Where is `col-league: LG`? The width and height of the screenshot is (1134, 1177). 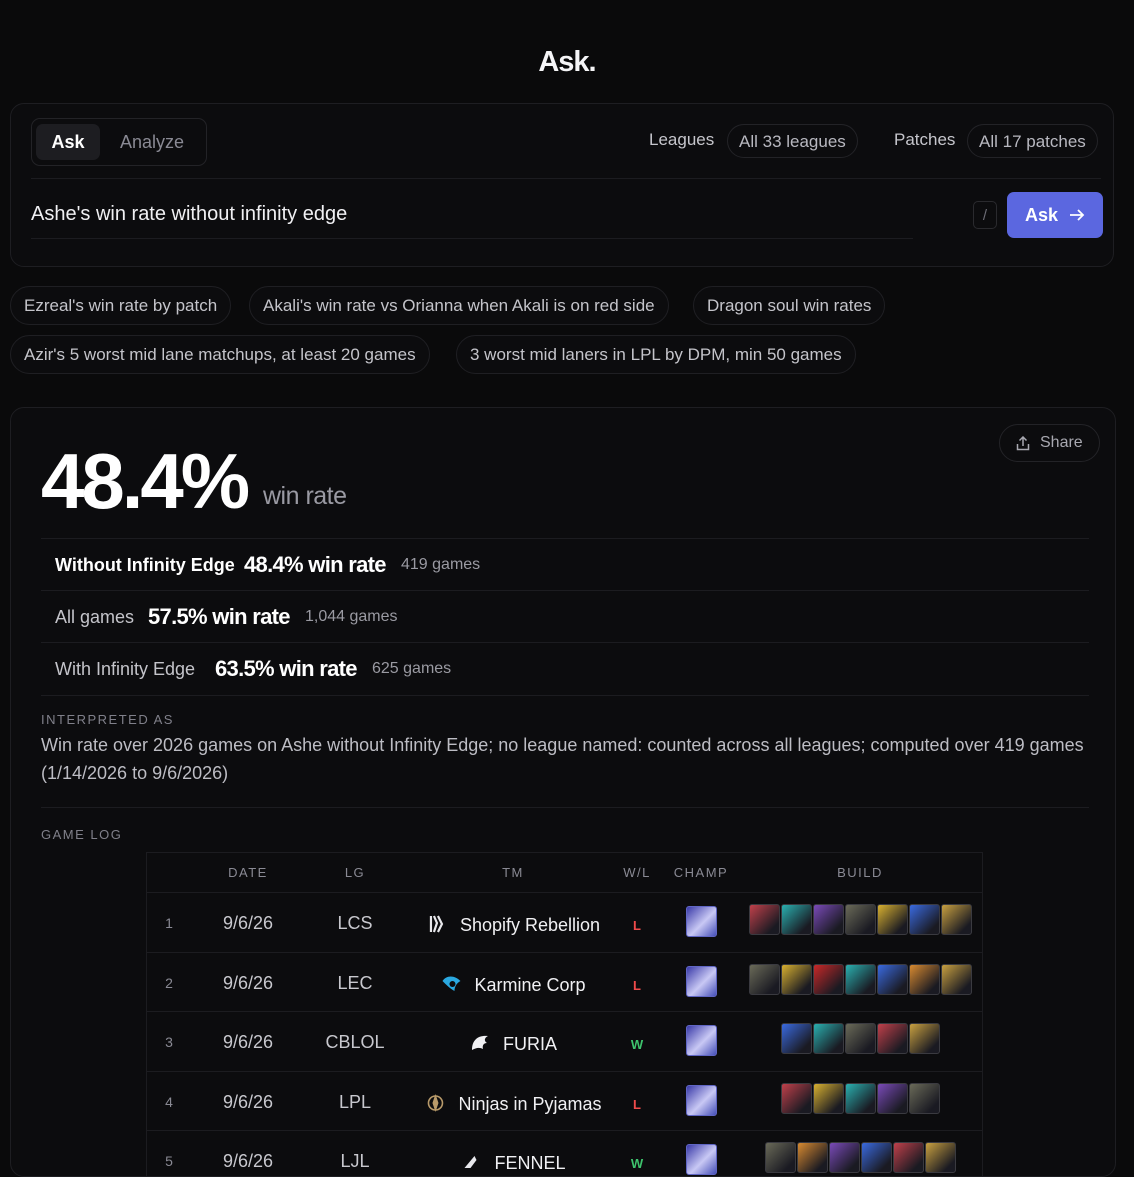 col-league: LG is located at coordinates (355, 872).